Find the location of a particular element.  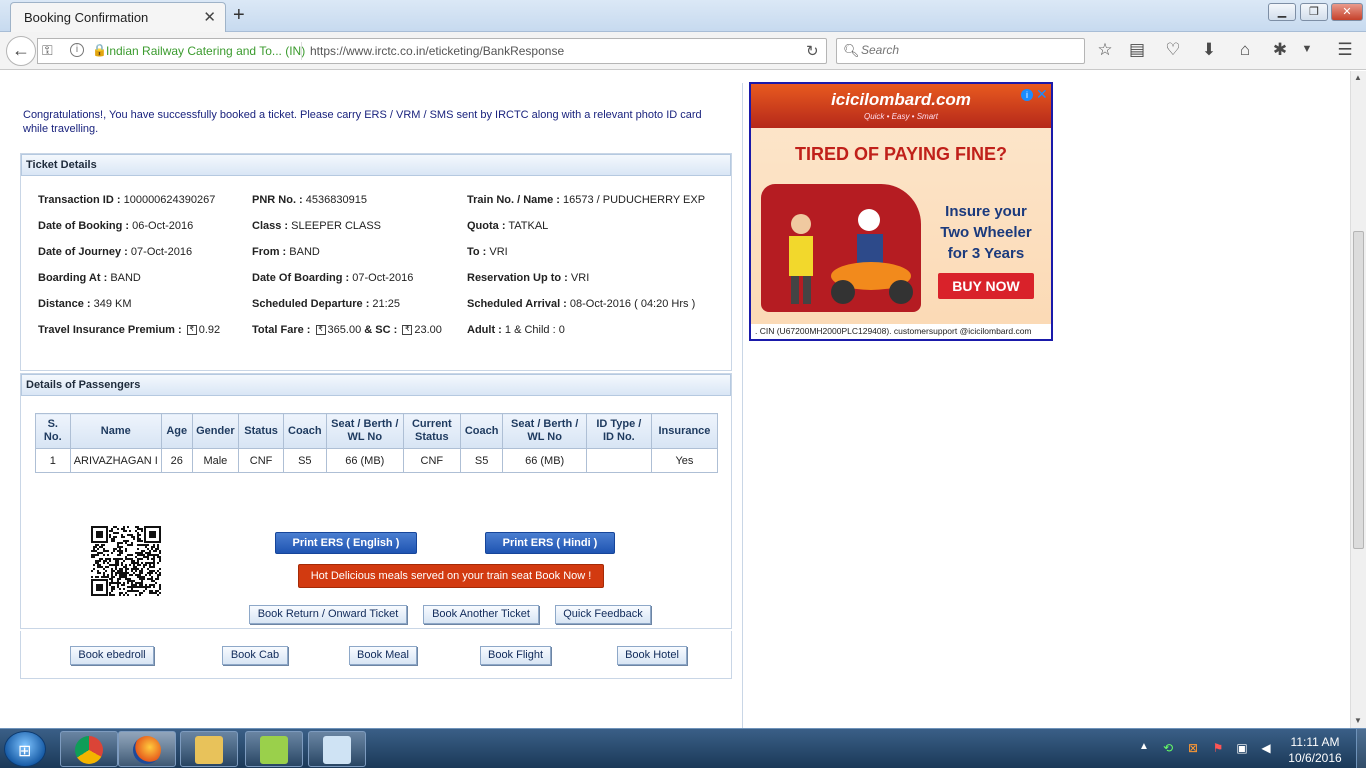

table-cell: CNF is located at coordinates (431, 460).